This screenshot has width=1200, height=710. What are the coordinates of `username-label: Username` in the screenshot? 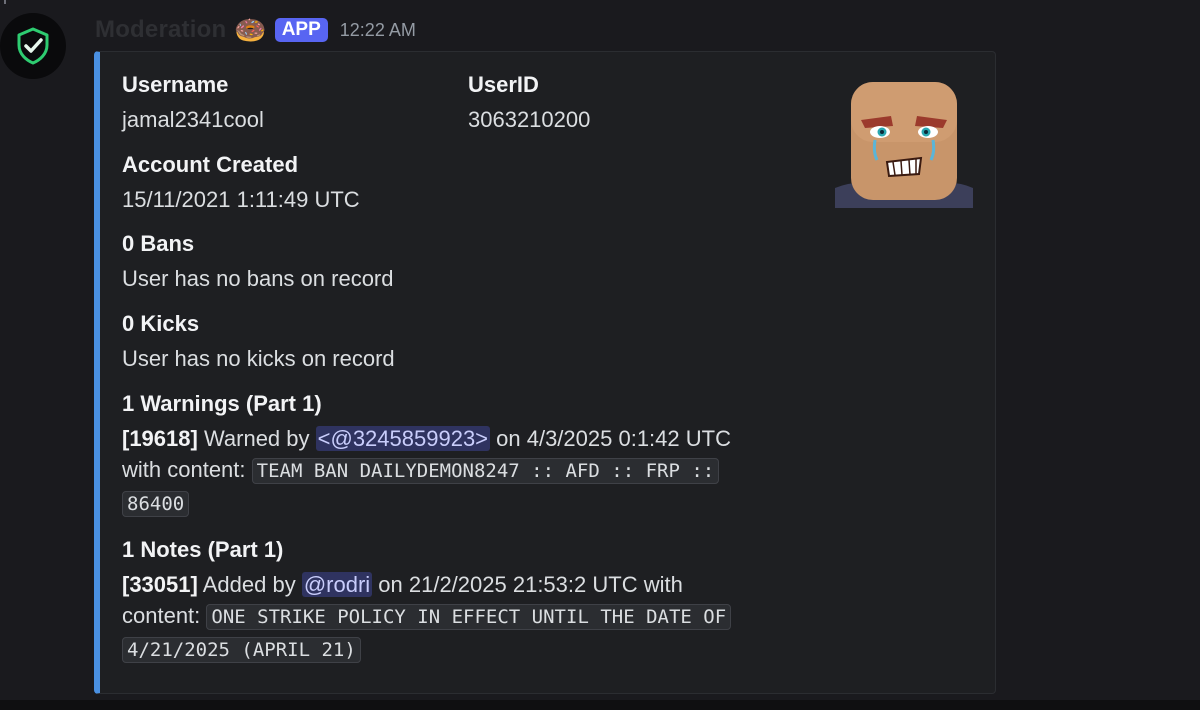 It's located at (175, 84).